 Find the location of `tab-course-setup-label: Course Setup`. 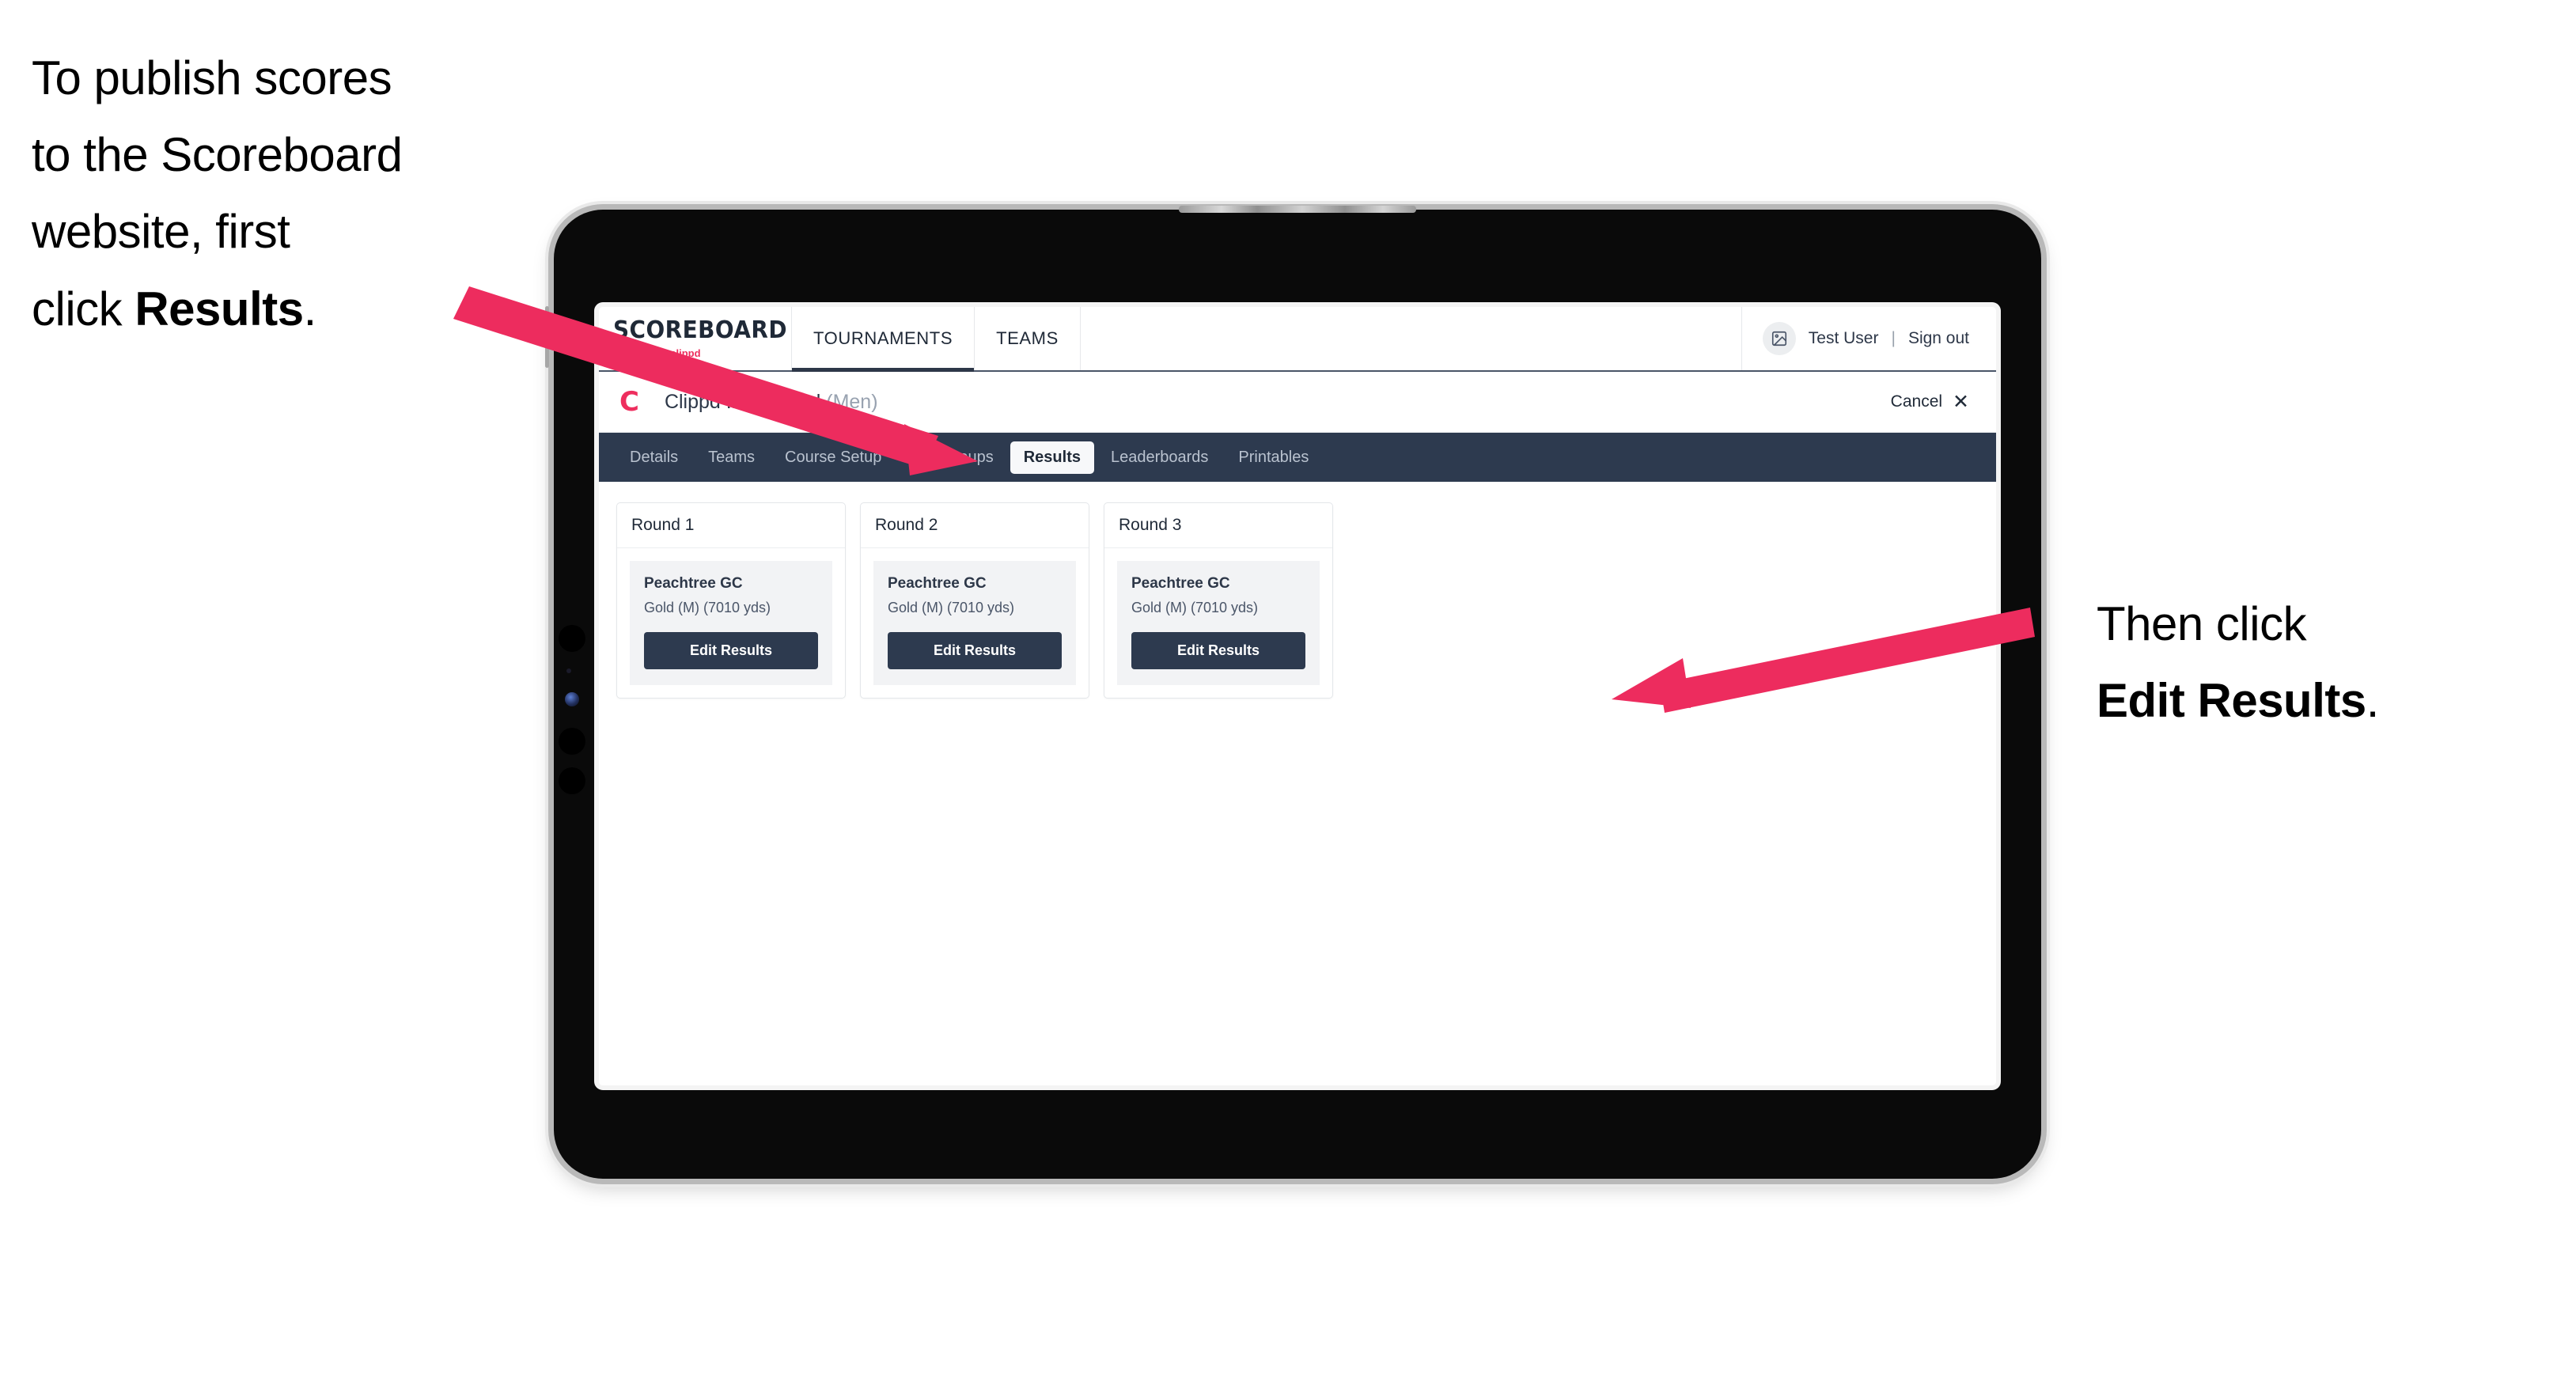

tab-course-setup-label: Course Setup is located at coordinates (833, 457).